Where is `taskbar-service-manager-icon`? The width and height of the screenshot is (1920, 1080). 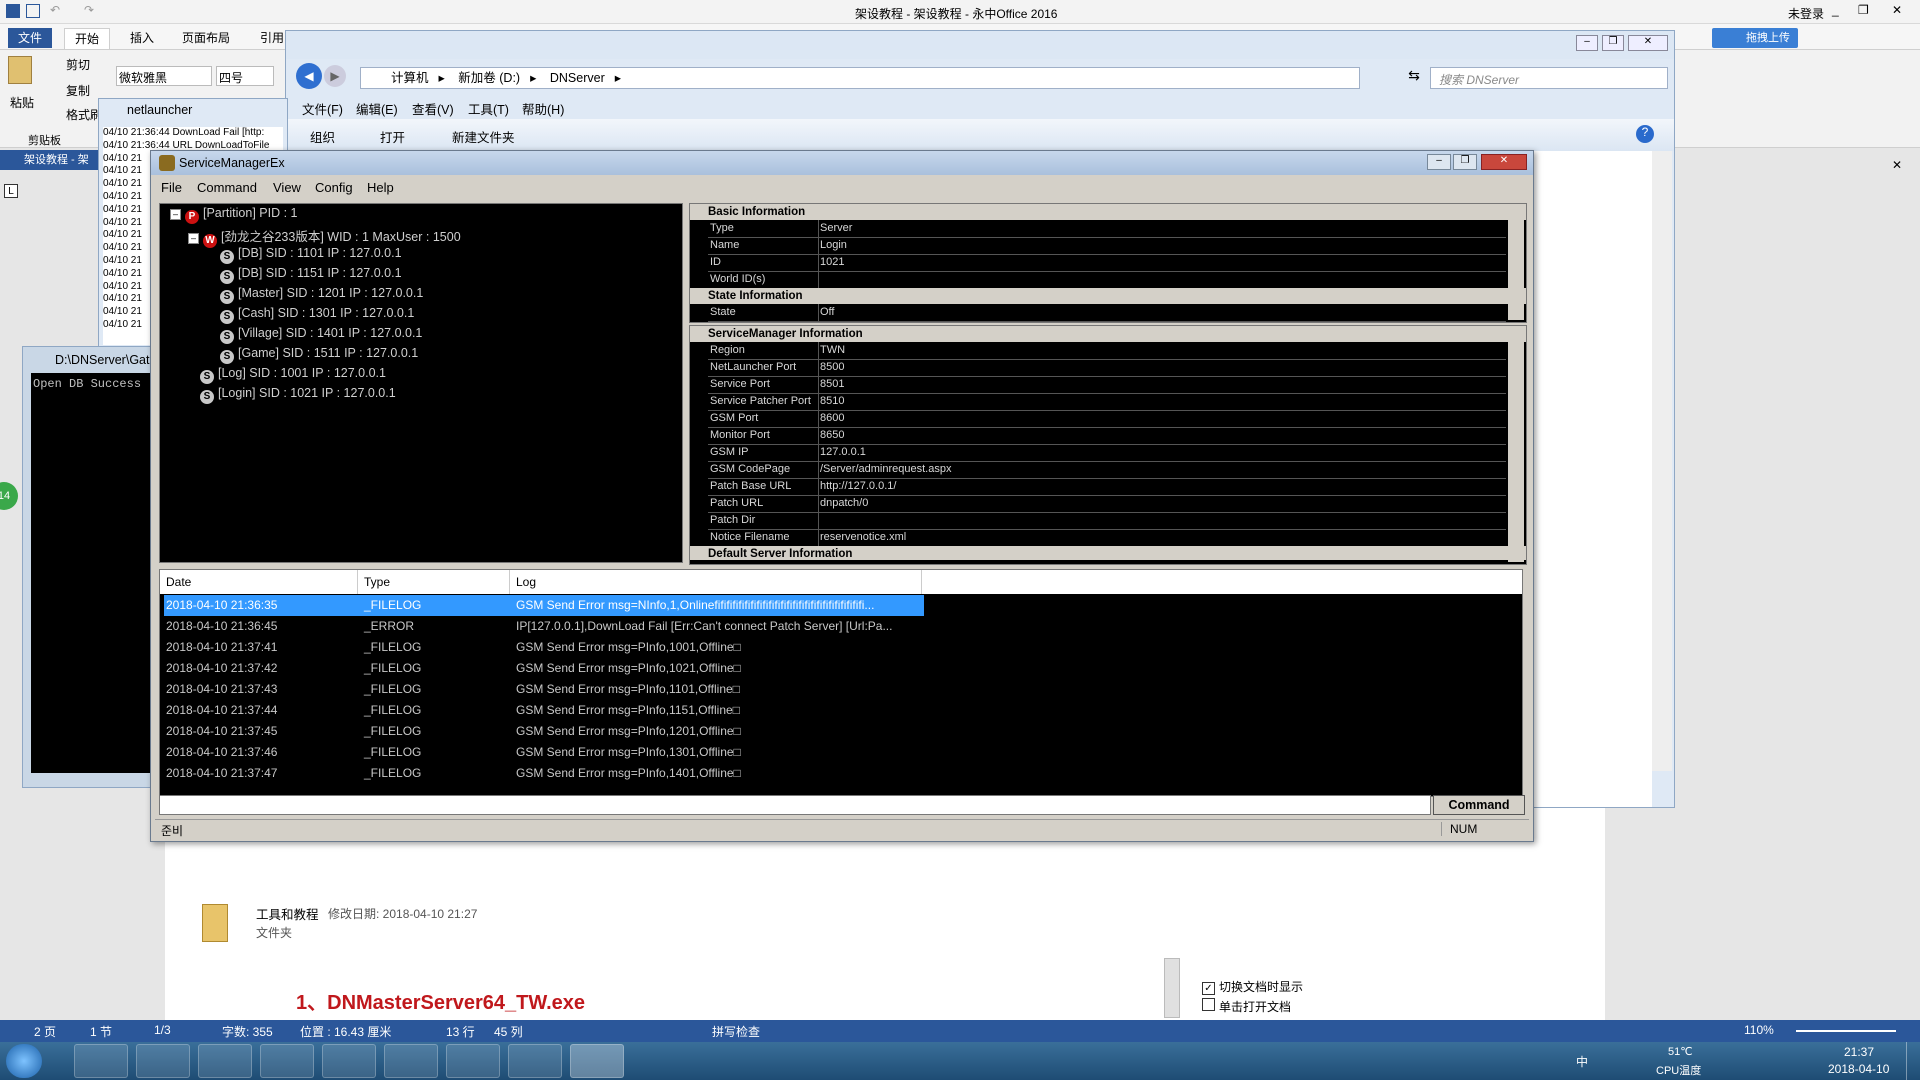
taskbar-service-manager-icon is located at coordinates (597, 1061).